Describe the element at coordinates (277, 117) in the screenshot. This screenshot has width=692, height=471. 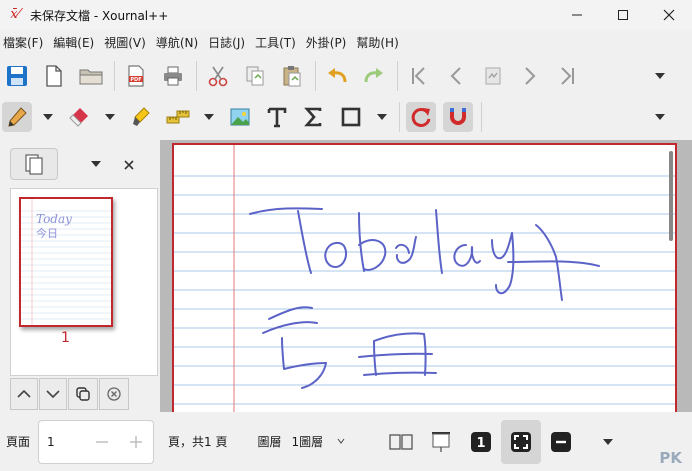
I see `text-tool-button` at that location.